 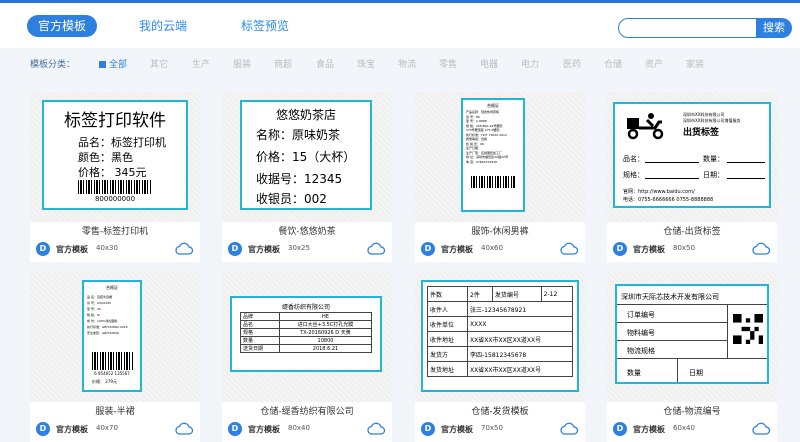 I want to click on template-preview: 标签打印软件 品名：标签打印机 颜色：黑色 价格： 345元 800000000, so click(x=115, y=157).